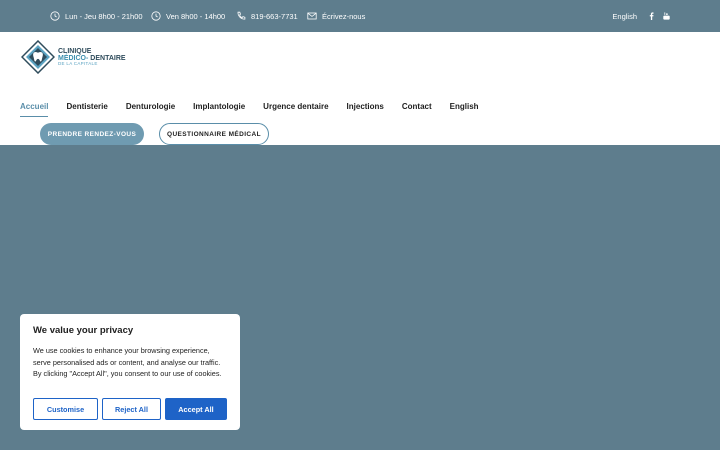  I want to click on hours-friday-text: Ven 8h00 - 14h00, so click(196, 16).